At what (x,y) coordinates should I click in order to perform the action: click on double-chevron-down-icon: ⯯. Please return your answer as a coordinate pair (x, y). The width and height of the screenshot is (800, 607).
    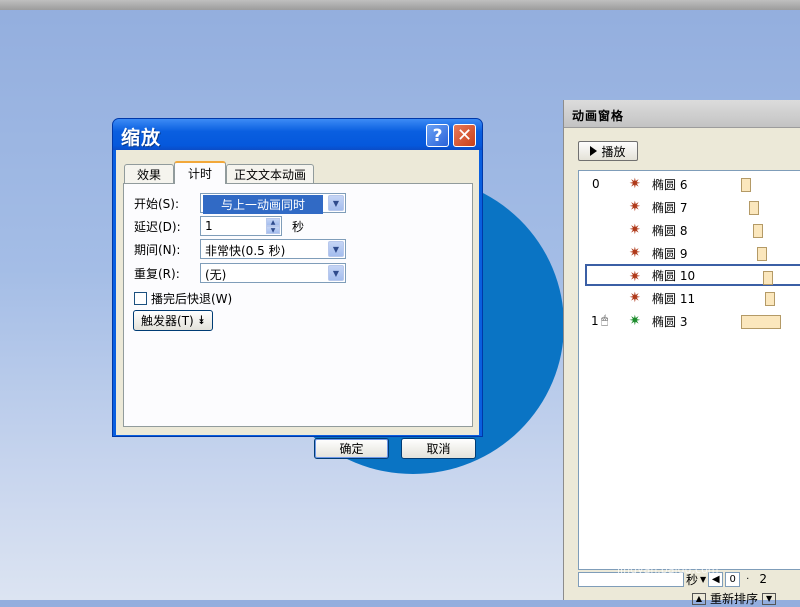
    Looking at the image, I should click on (201, 320).